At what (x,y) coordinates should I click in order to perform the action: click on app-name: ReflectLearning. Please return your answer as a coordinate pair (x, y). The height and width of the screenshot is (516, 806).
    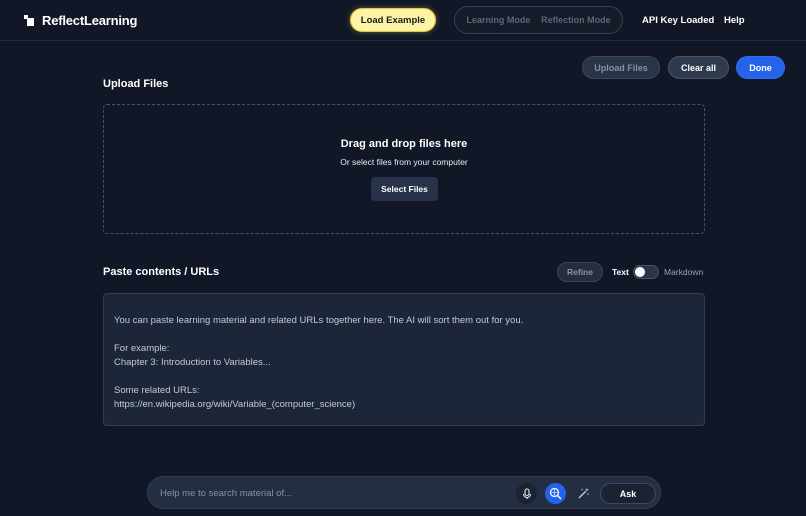
    Looking at the image, I should click on (90, 20).